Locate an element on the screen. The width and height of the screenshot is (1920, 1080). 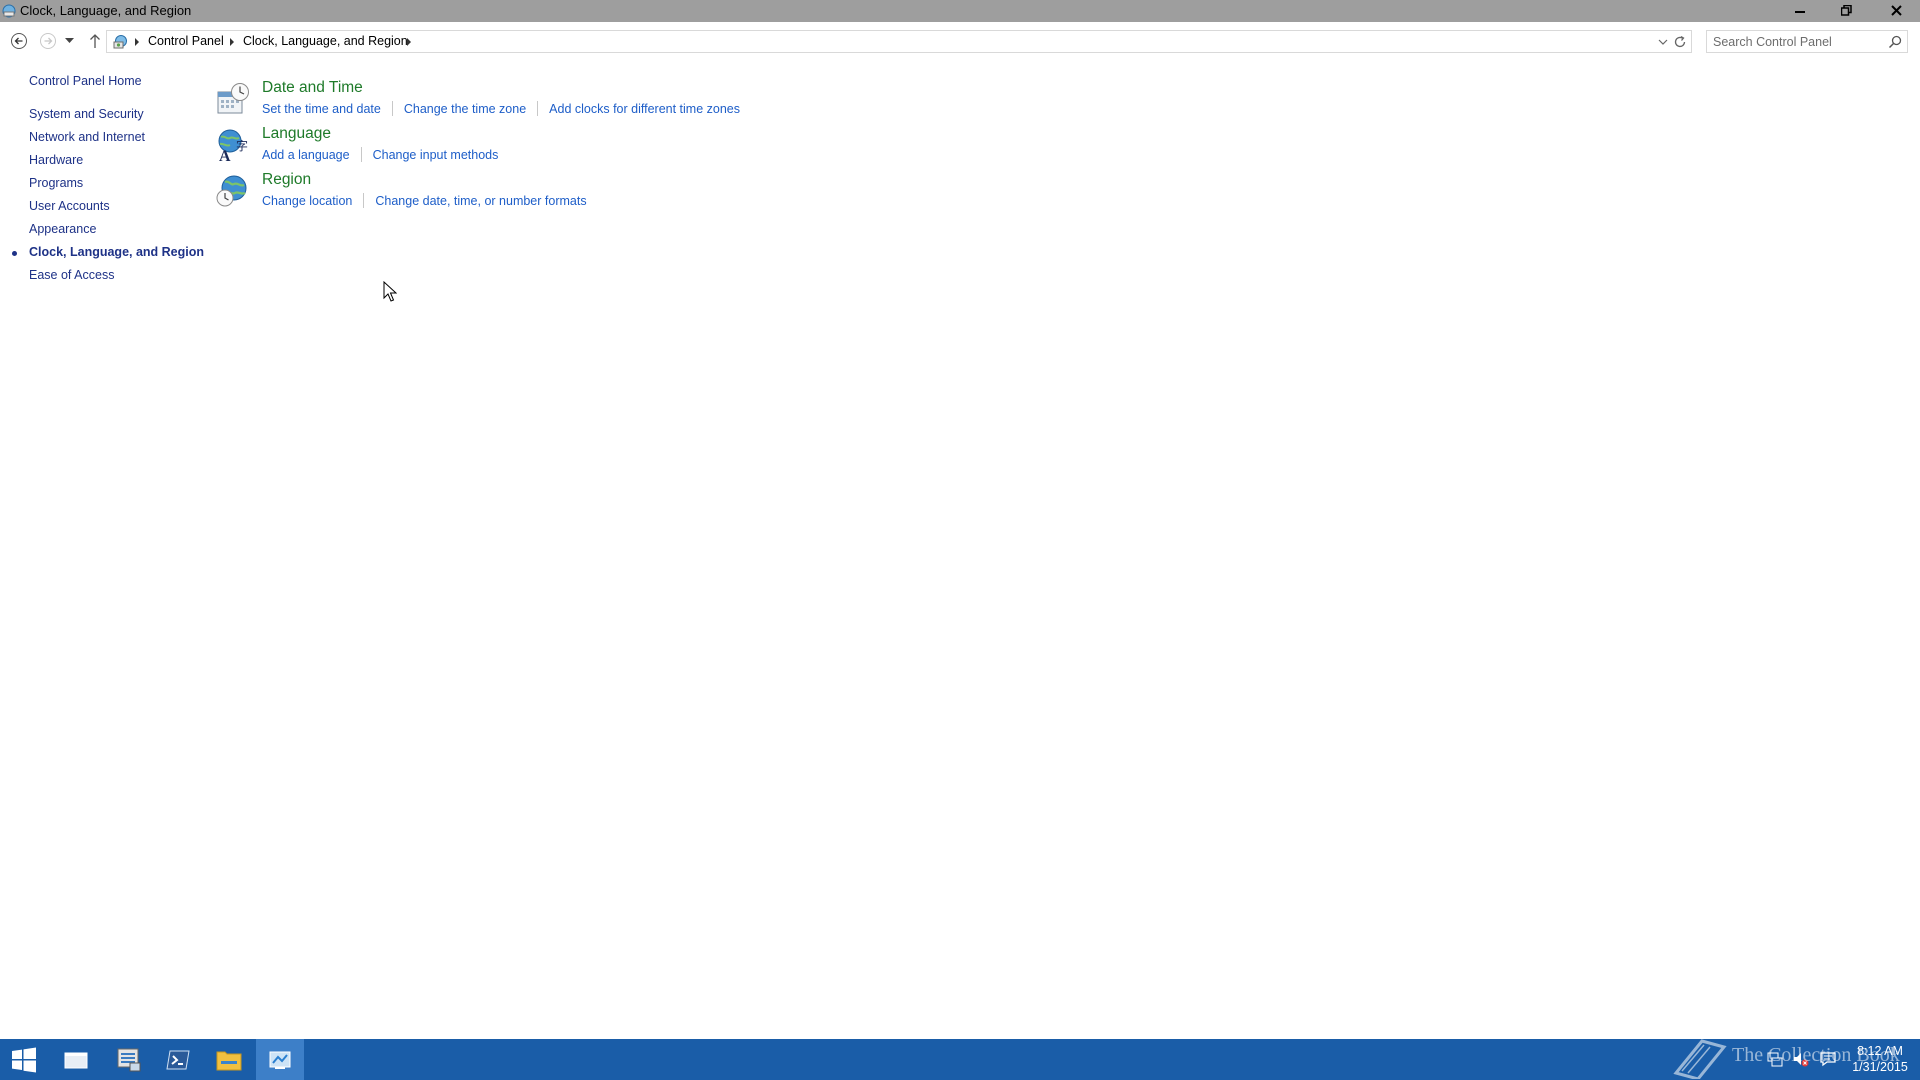
sidebar-item-appearance: Appearance is located at coordinates (62, 229).